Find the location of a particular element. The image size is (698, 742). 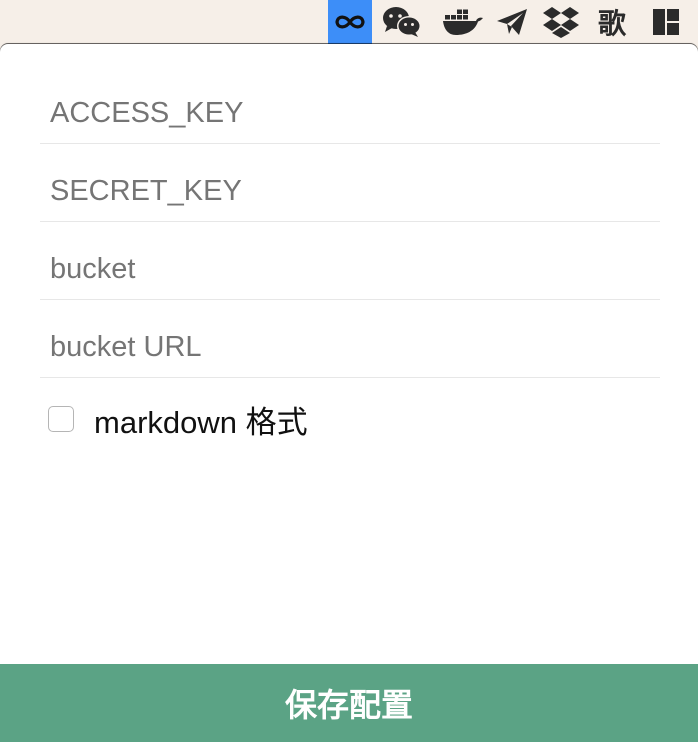

tray-item-wechat is located at coordinates (402, 22).